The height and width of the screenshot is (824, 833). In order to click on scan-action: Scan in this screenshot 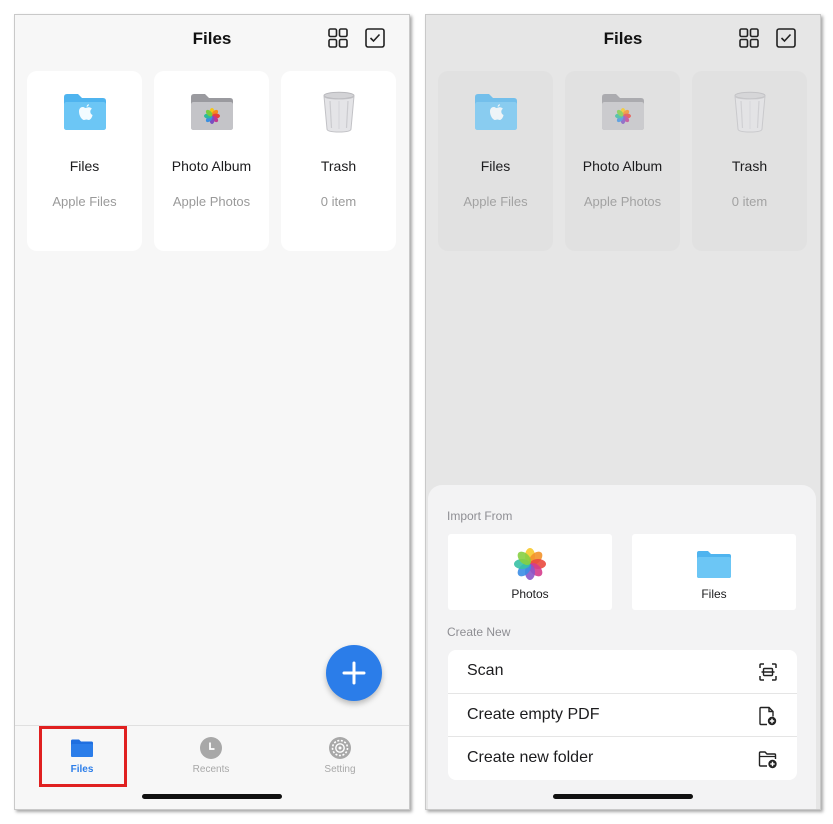, I will do `click(622, 671)`.